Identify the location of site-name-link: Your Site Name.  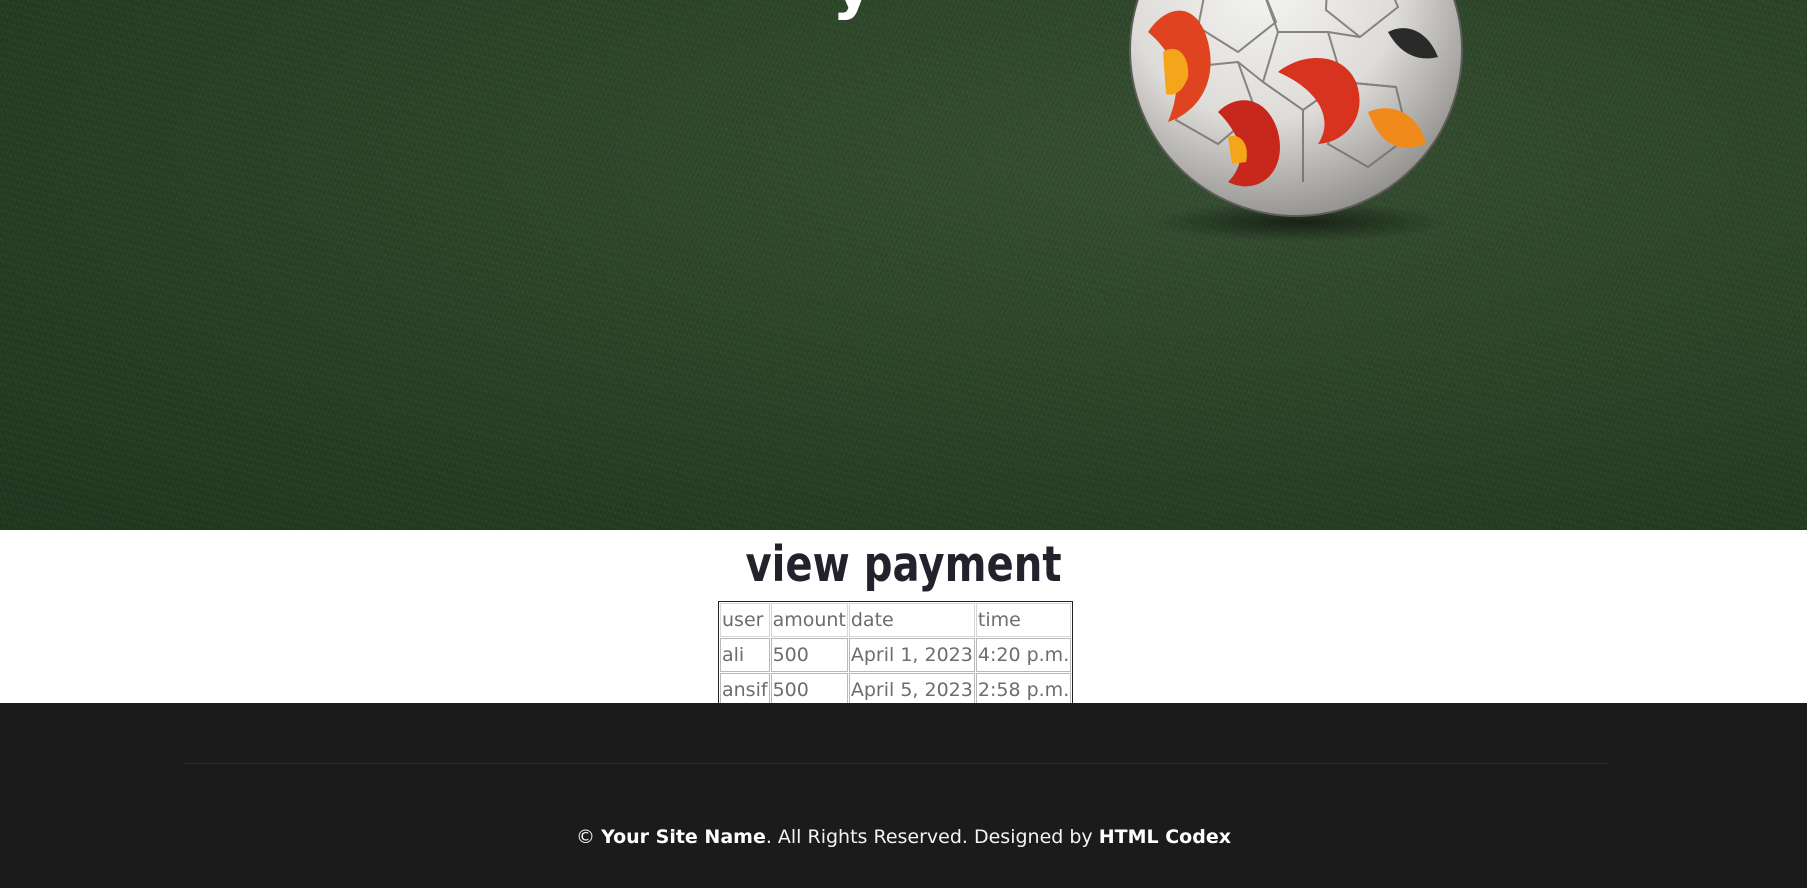
(683, 837).